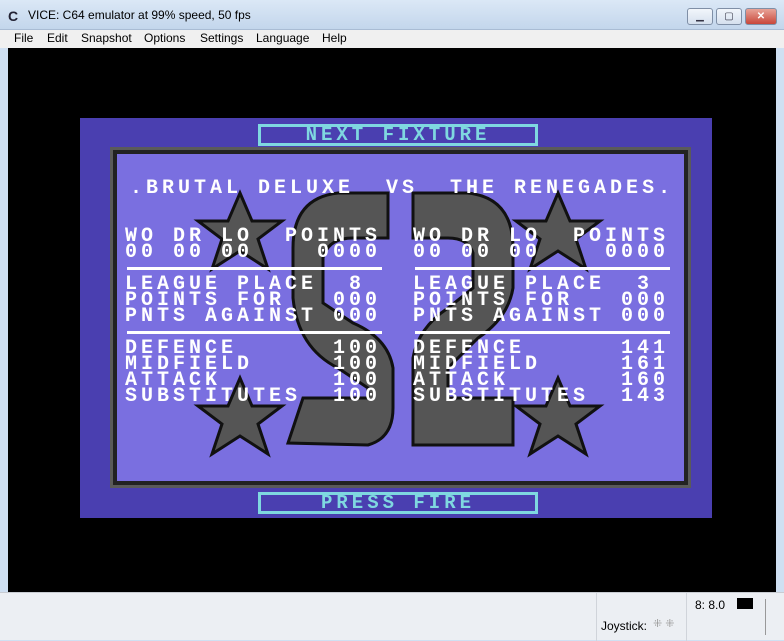 The width and height of the screenshot is (784, 641). What do you see at coordinates (164, 38) in the screenshot?
I see `menu-options: Options` at bounding box center [164, 38].